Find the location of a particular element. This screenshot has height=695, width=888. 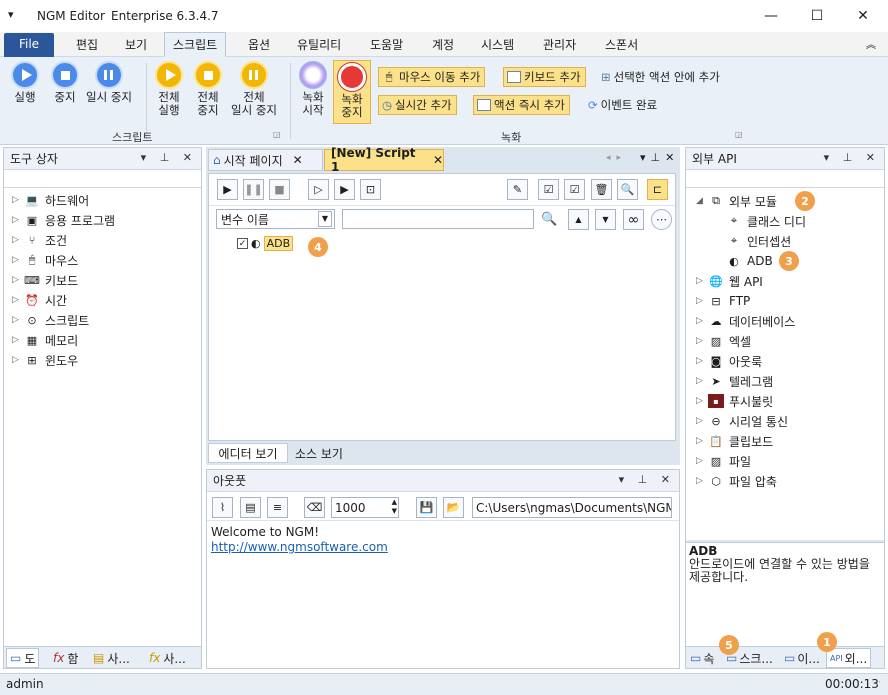

close-button: ✕ is located at coordinates (863, 16).